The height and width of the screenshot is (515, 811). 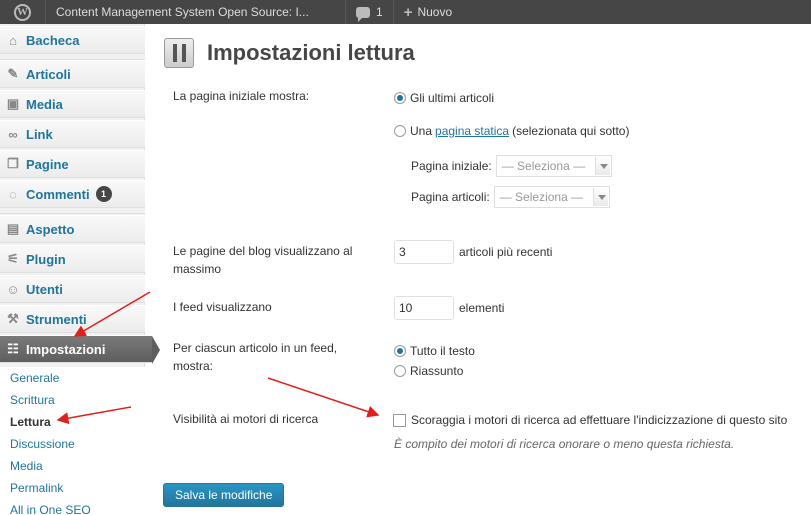 What do you see at coordinates (72, 400) in the screenshot?
I see `submenu-writing: Scrittura` at bounding box center [72, 400].